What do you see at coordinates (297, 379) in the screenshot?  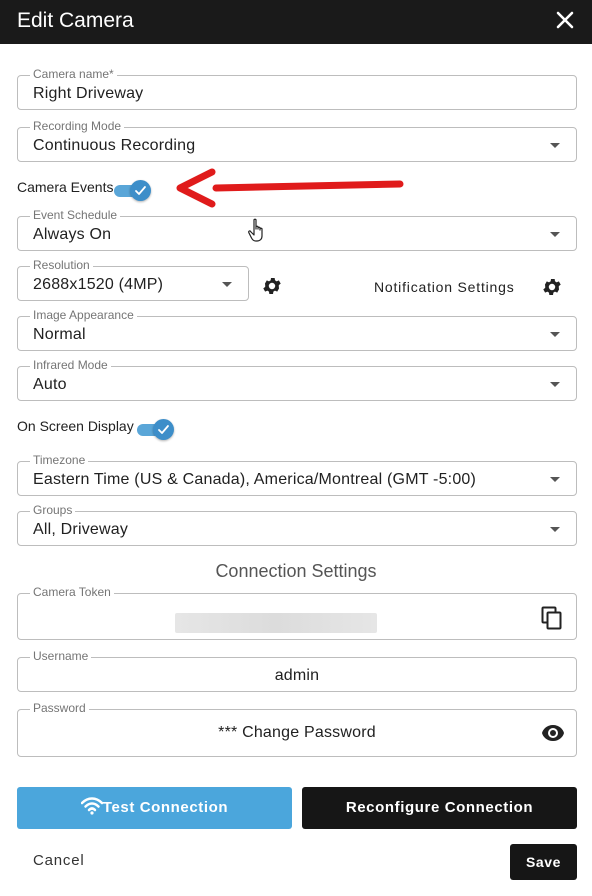 I see `infrared-mode-select: Infrared Mode Auto` at bounding box center [297, 379].